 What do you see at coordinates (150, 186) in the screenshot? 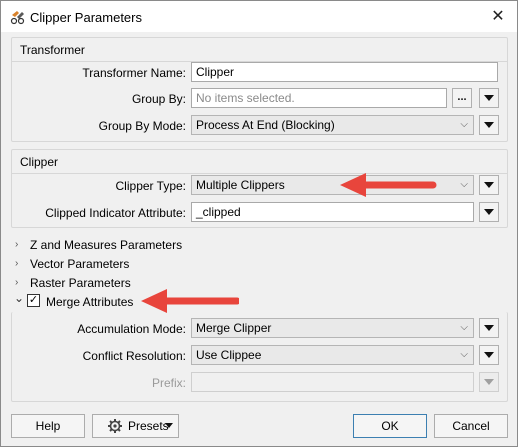
I see `clipper-type-label: Clipper Type:` at bounding box center [150, 186].